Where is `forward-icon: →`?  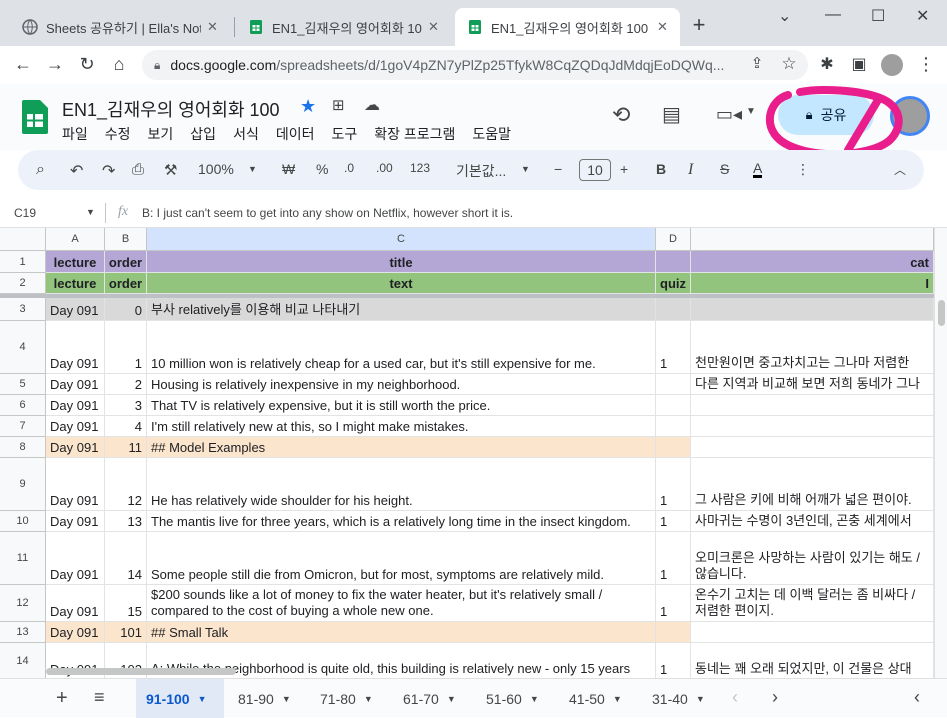 forward-icon: → is located at coordinates (55, 64).